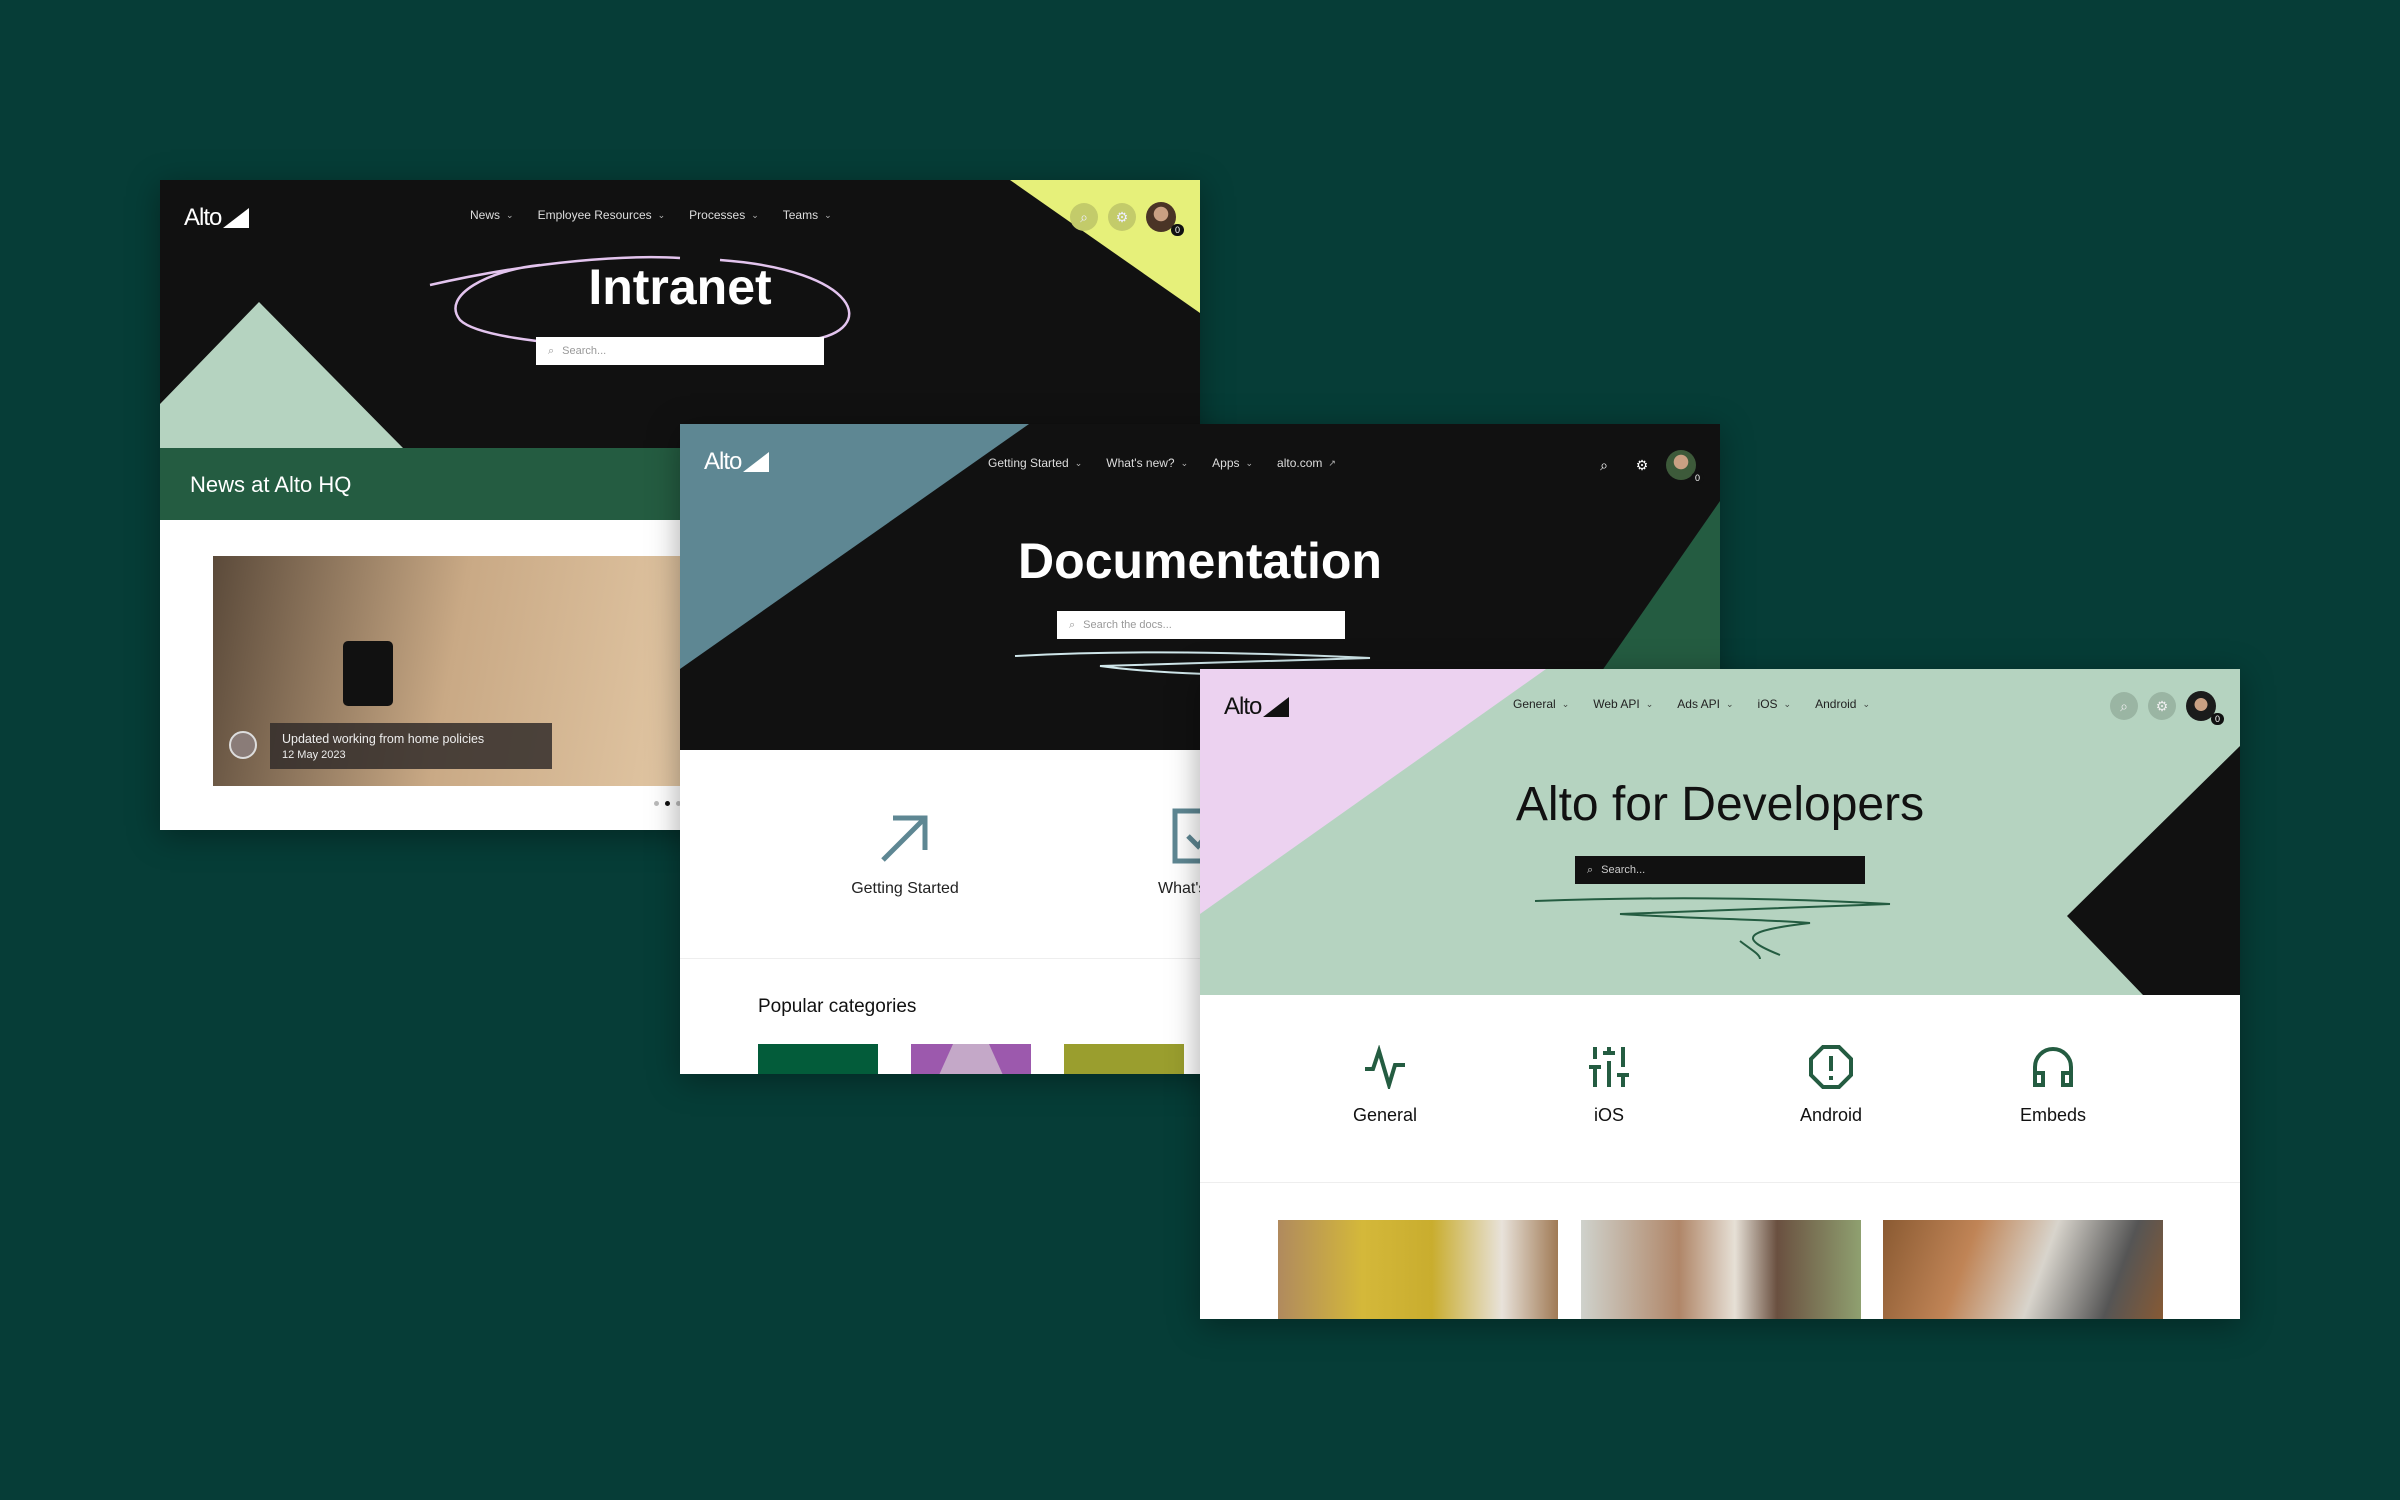 The height and width of the screenshot is (1500, 2400). I want to click on nav-ios: iOS ⌄, so click(1775, 704).